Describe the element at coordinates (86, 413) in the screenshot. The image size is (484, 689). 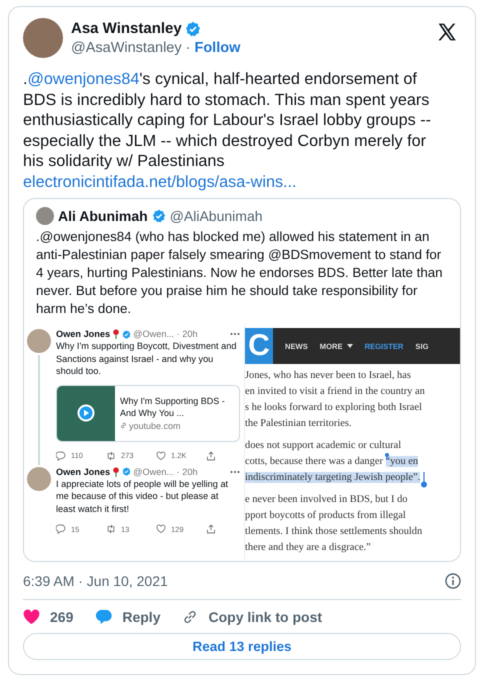
I see `play-icon` at that location.